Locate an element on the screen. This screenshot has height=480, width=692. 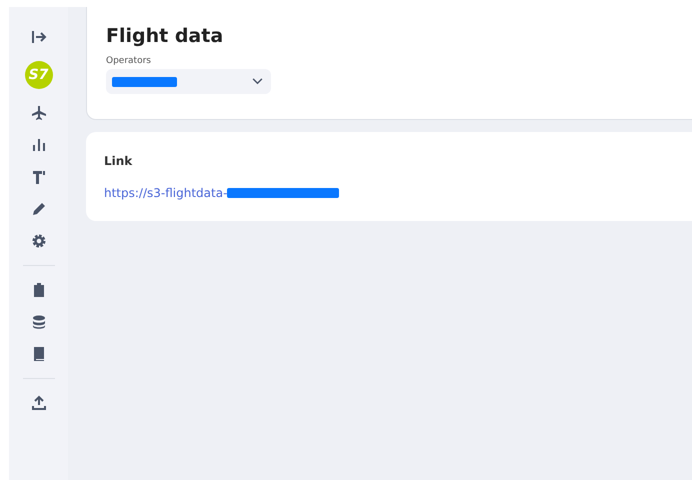
upload-icon is located at coordinates (38, 403).